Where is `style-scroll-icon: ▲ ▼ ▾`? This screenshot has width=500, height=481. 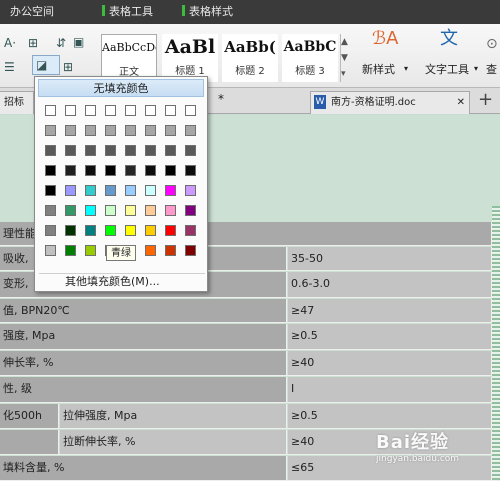 style-scroll-icon: ▲ ▼ ▾ is located at coordinates (345, 58).